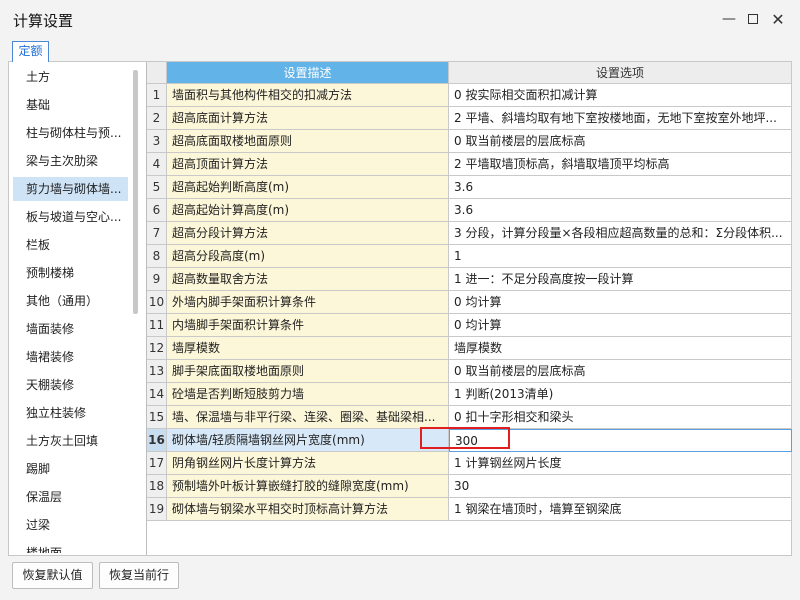 The height and width of the screenshot is (600, 800). I want to click on setting-description: 砌体墙与钢梁水平相交时顶标高计算方法, so click(308, 509).